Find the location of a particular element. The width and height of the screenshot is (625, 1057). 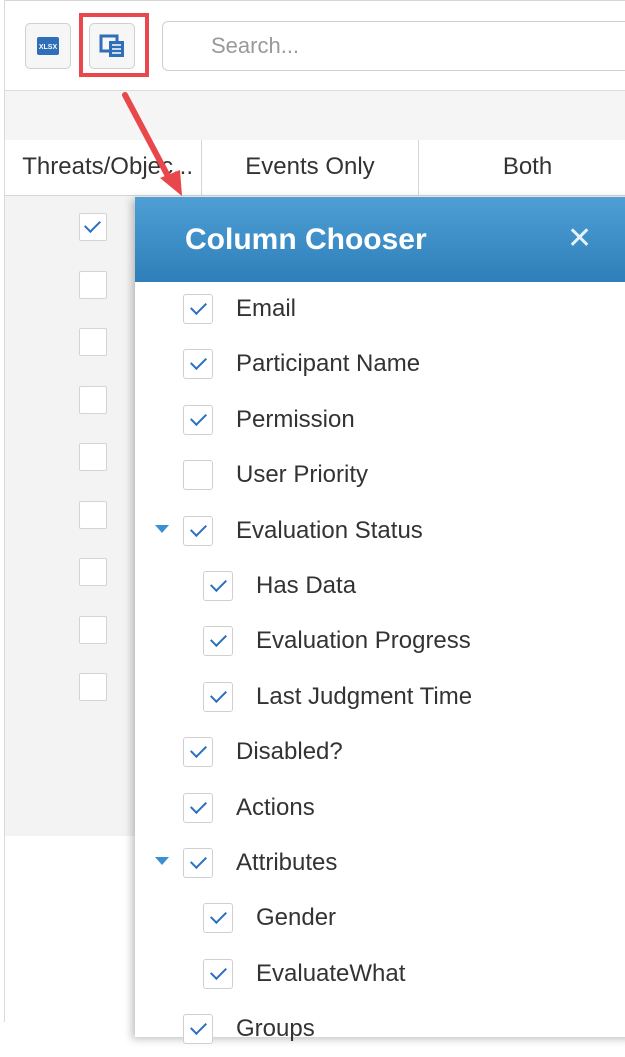

column-label: EvaluateWhat is located at coordinates (331, 973).